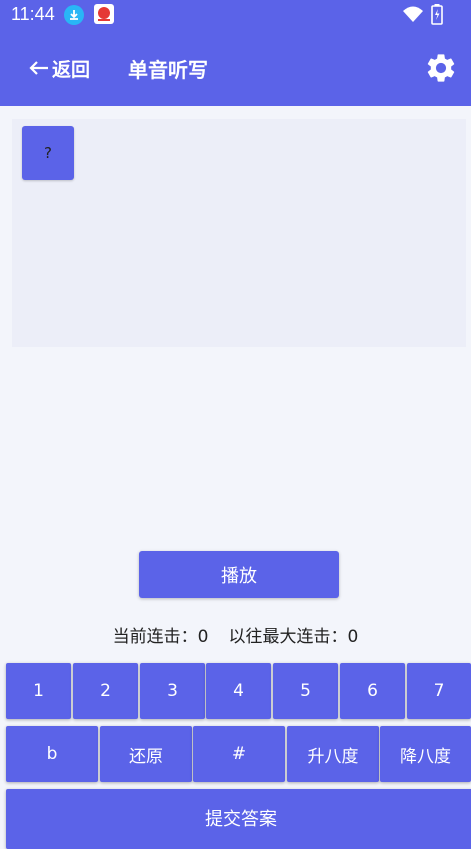 This screenshot has width=471, height=849. What do you see at coordinates (203, 637) in the screenshot?
I see `current-streak-value: 0` at bounding box center [203, 637].